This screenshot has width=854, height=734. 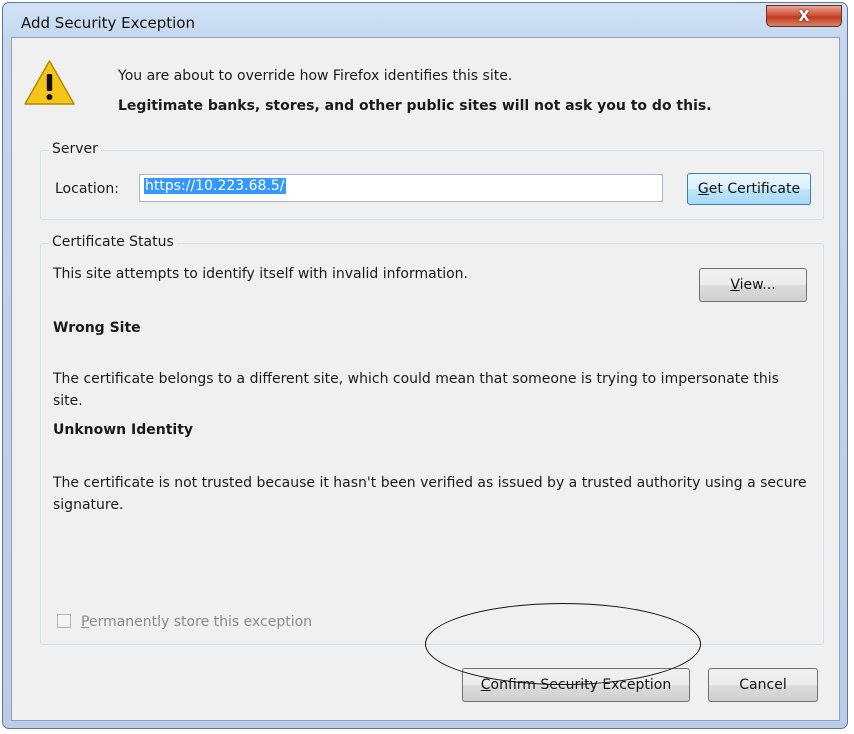 I want to click on certificate-status-legend: Certificate Status, so click(x=113, y=242).